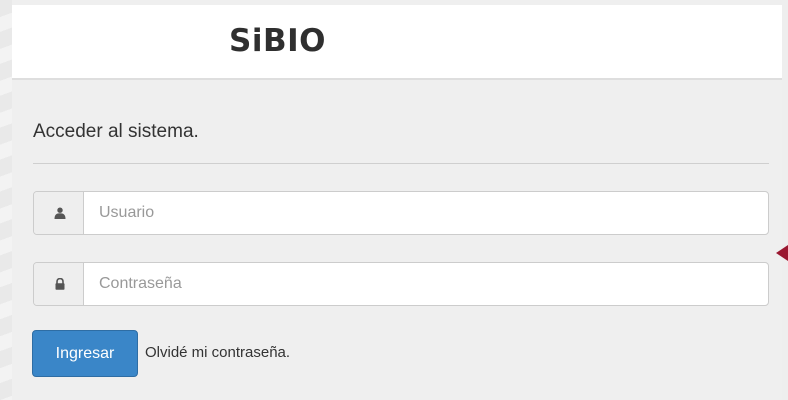 The height and width of the screenshot is (400, 788). I want to click on password-input-group, so click(401, 284).